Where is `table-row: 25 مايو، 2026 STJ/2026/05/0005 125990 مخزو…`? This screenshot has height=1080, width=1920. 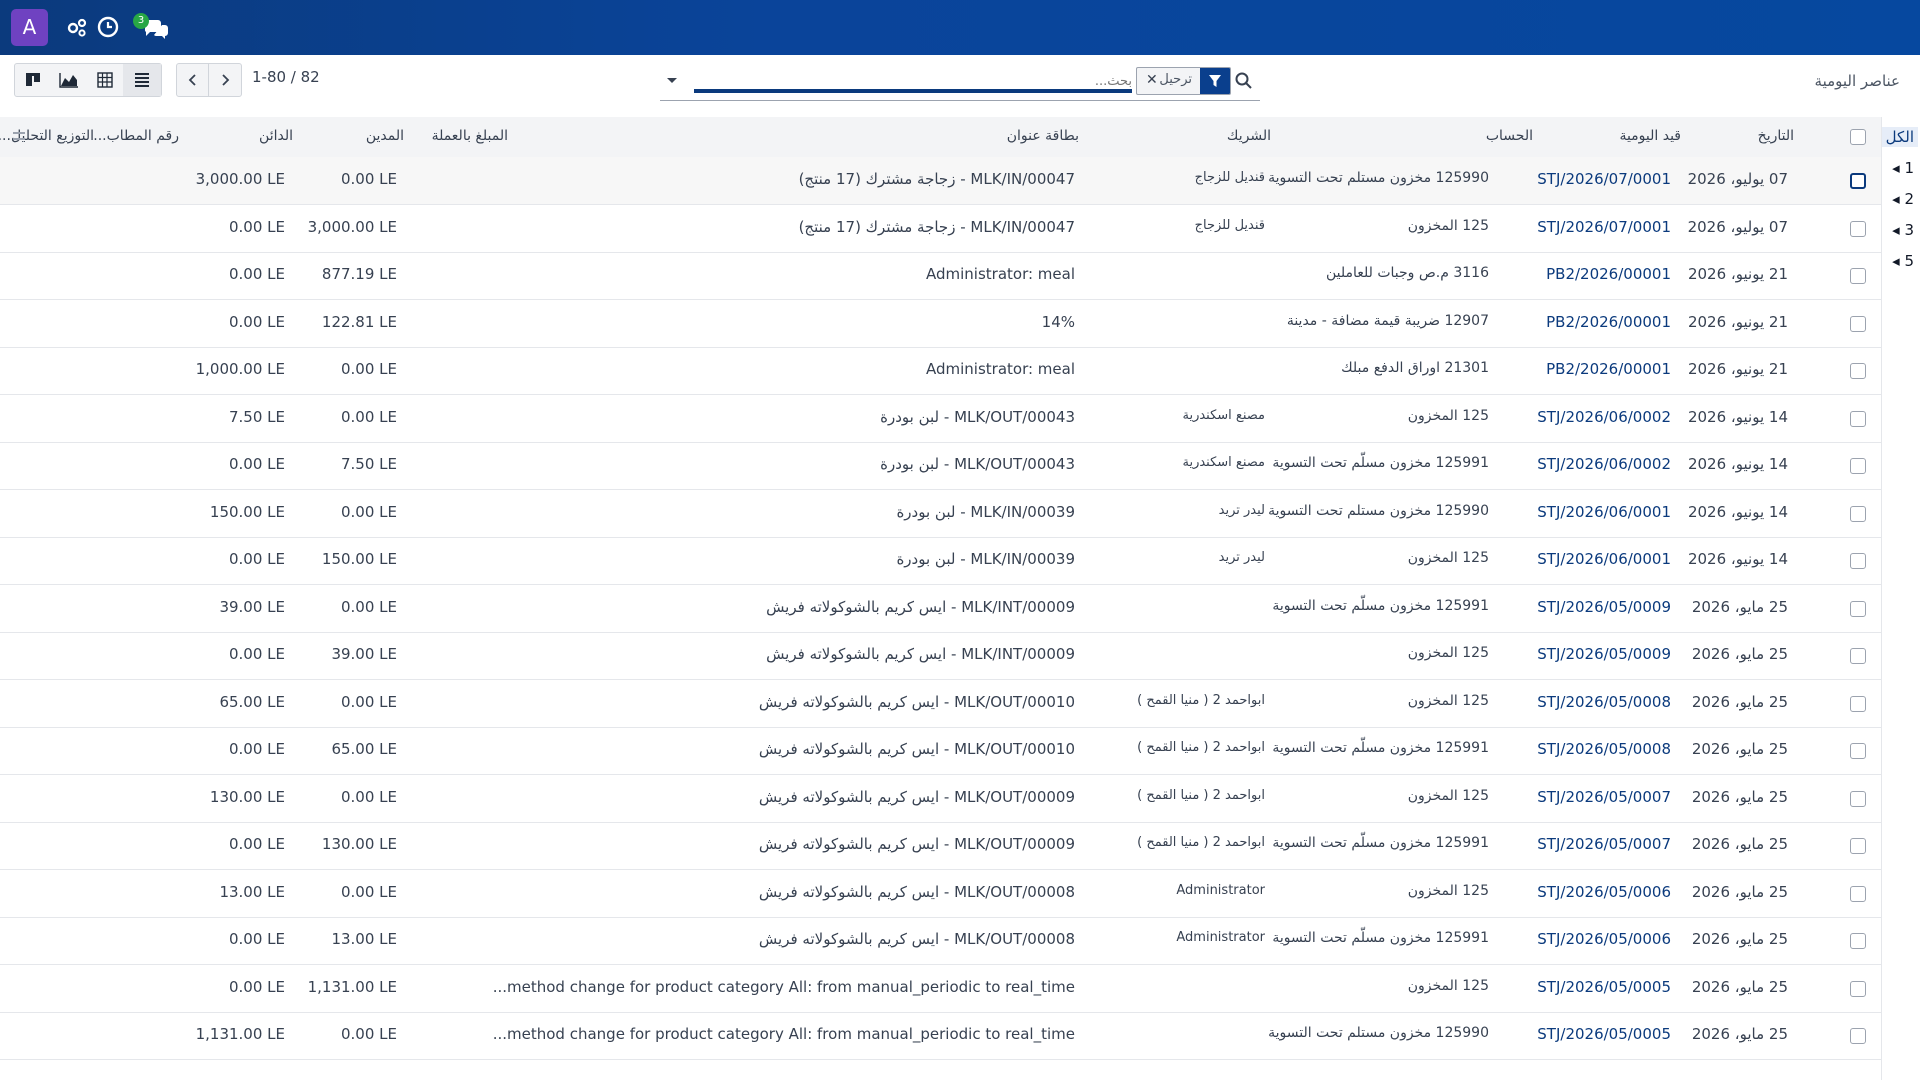 table-row: 25 مايو، 2026 STJ/2026/05/0005 125990 مخزو… is located at coordinates (940, 1036).